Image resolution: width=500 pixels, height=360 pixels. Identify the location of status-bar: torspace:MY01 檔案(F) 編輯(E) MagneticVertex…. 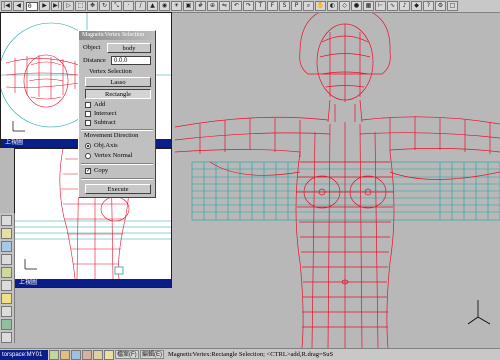
(250, 354).